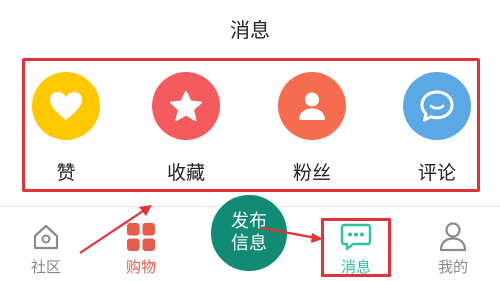  Describe the element at coordinates (140, 267) in the screenshot. I see `nav-label-shopping: 购物` at that location.